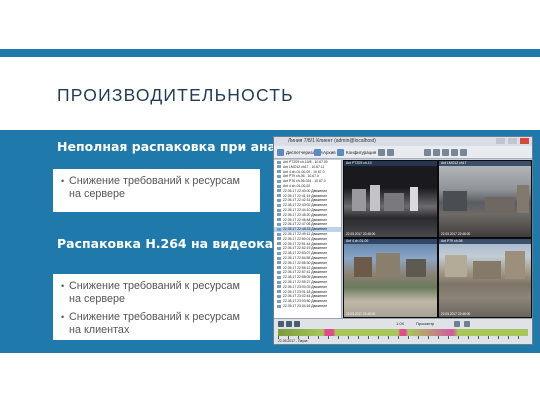 The image size is (540, 405). Describe the element at coordinates (305, 296) in the screenshot. I see `tree-item-label: 22.05.17 23:02:44 Движение` at that location.